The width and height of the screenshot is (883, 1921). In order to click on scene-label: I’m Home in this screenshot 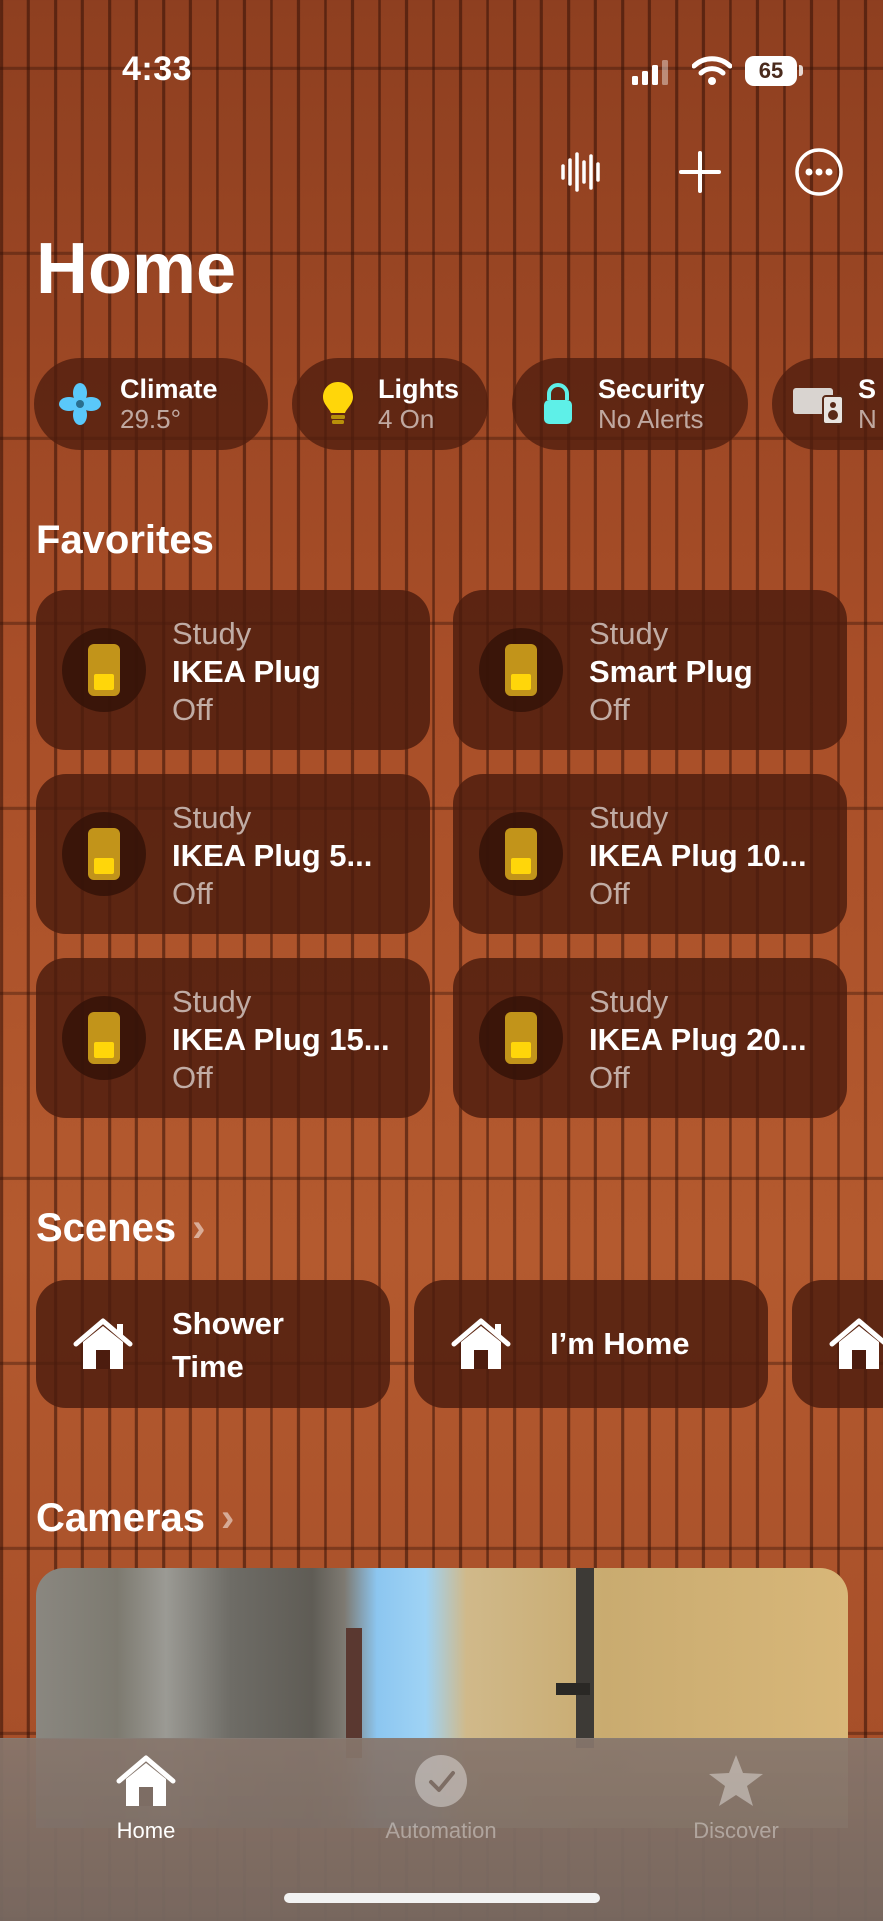, I will do `click(620, 1343)`.